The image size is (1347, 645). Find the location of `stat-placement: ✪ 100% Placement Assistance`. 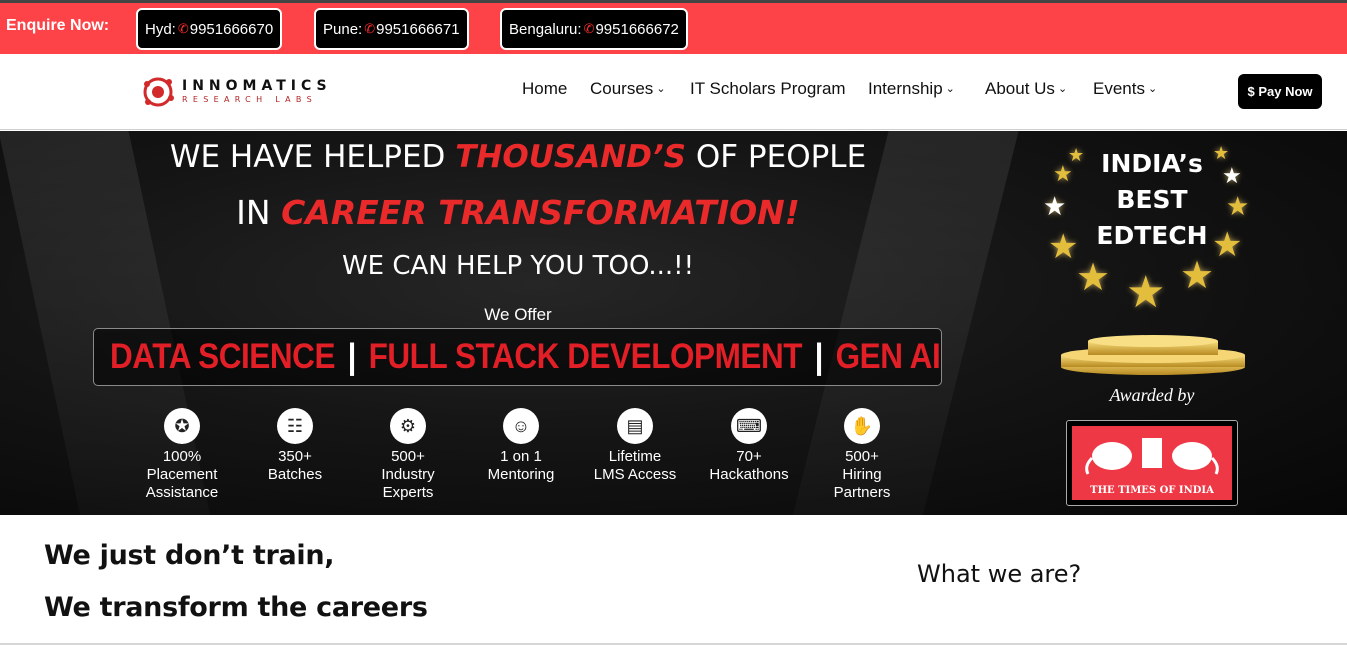

stat-placement: ✪ 100% Placement Assistance is located at coordinates (182, 455).